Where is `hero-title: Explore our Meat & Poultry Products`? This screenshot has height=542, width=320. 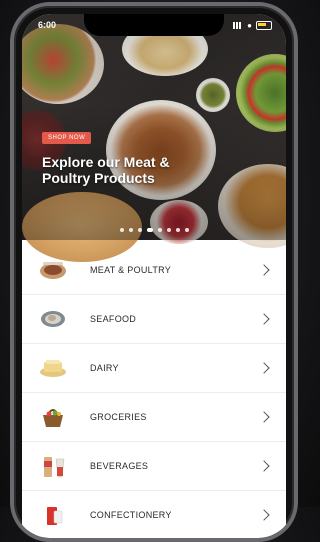
hero-title: Explore our Meat & Poultry Products is located at coordinates (106, 170).